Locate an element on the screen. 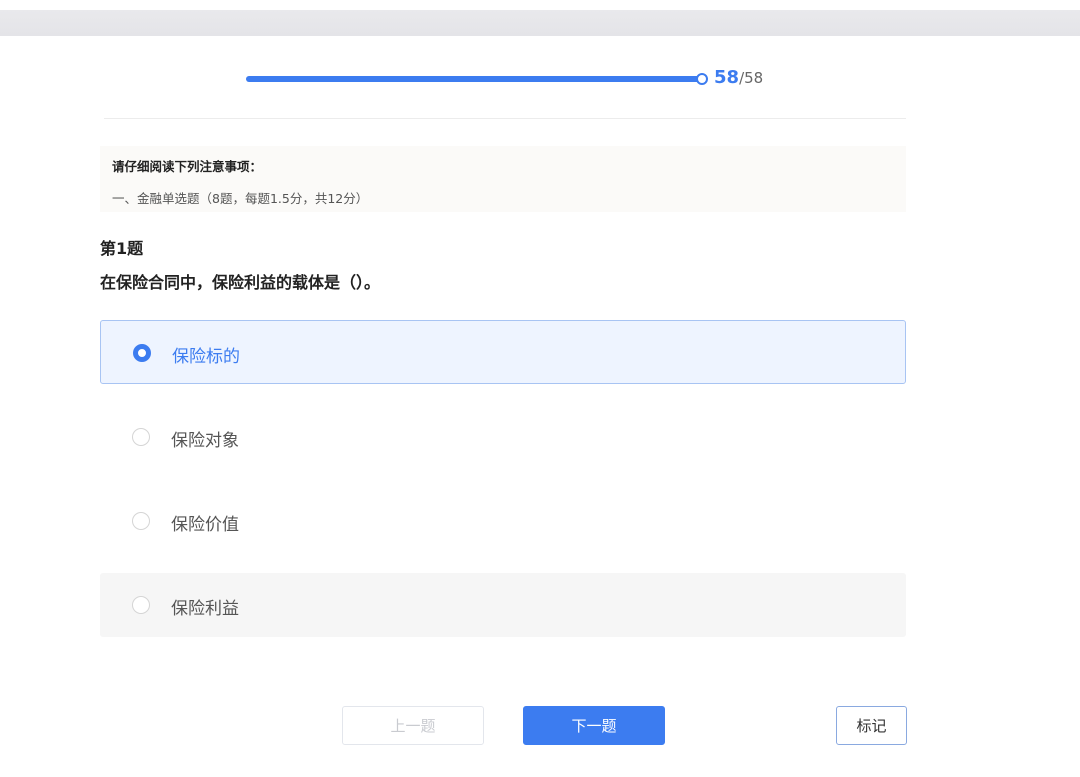  prev-question-button: 上一题 is located at coordinates (413, 725).